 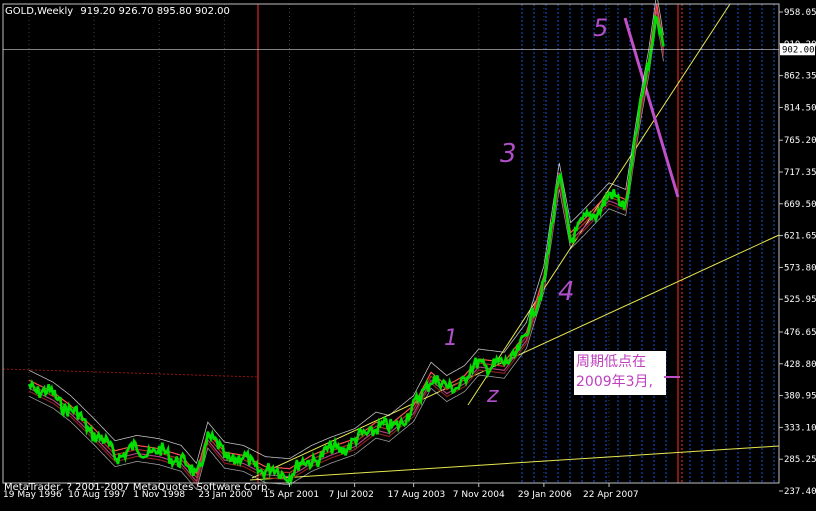 I want to click on x-tick-label: 7 Jul 2002, so click(x=351, y=495).